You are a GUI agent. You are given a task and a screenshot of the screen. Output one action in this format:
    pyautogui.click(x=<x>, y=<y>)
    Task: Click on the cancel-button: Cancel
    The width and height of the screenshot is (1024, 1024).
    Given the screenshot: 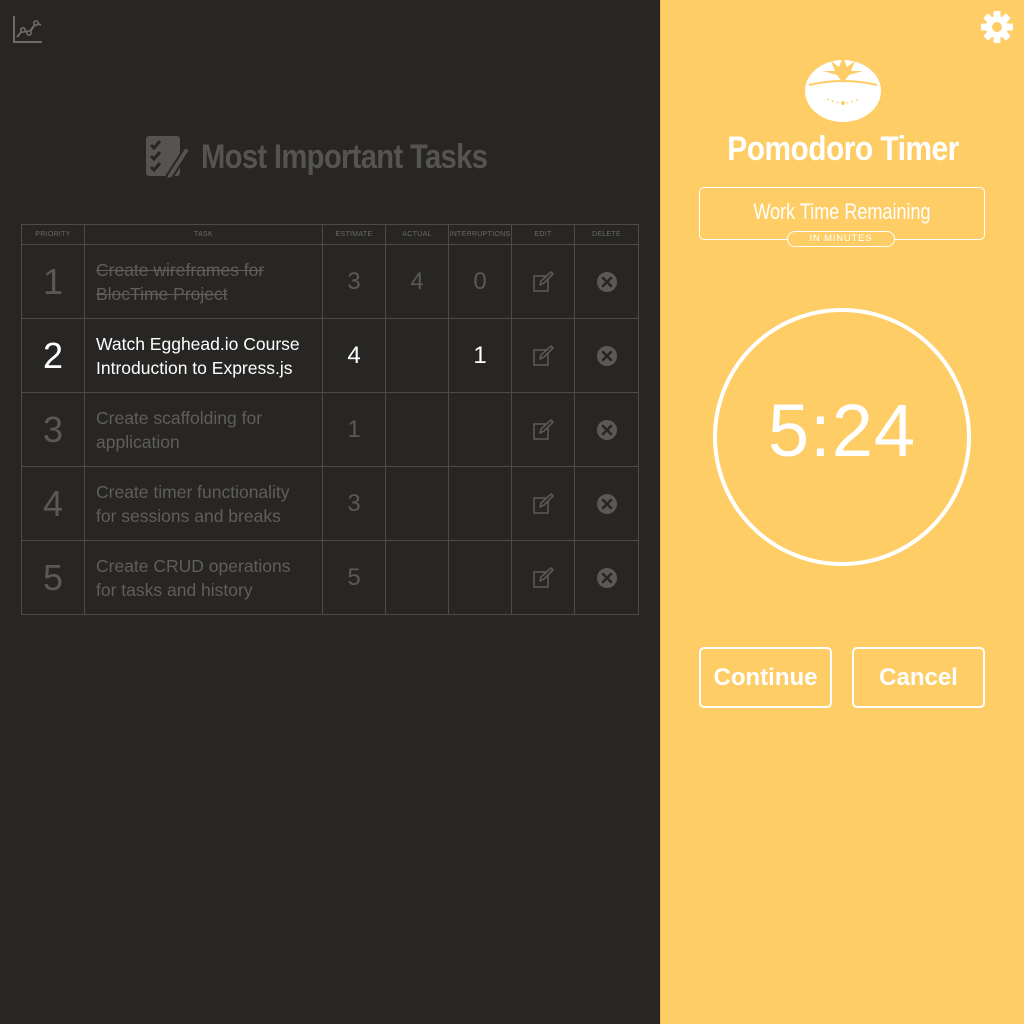 What is the action you would take?
    pyautogui.click(x=918, y=677)
    